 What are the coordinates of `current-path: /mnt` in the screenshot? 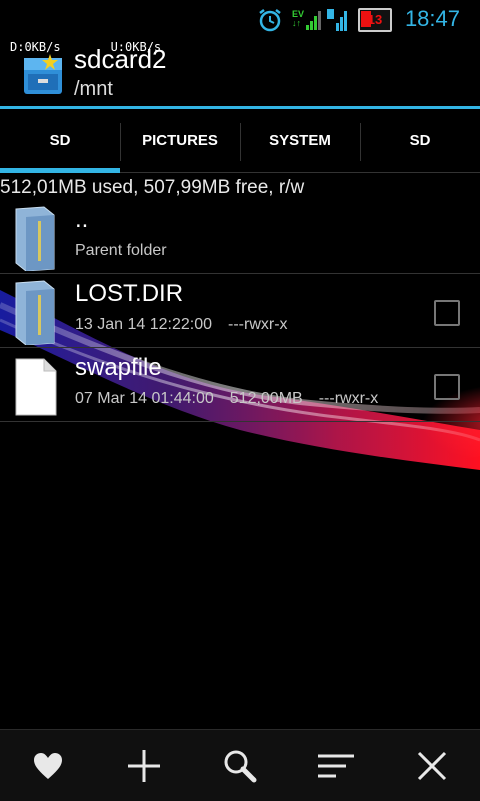 It's located at (93, 89).